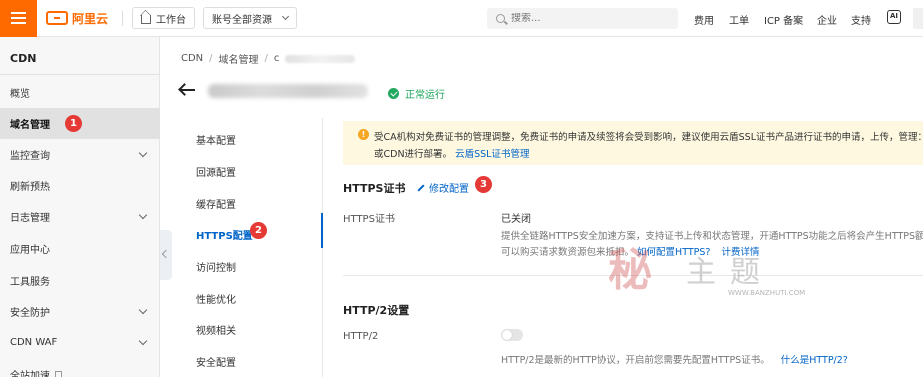 The height and width of the screenshot is (377, 923). I want to click on sidebar-item-label: 安全防护, so click(30, 313).